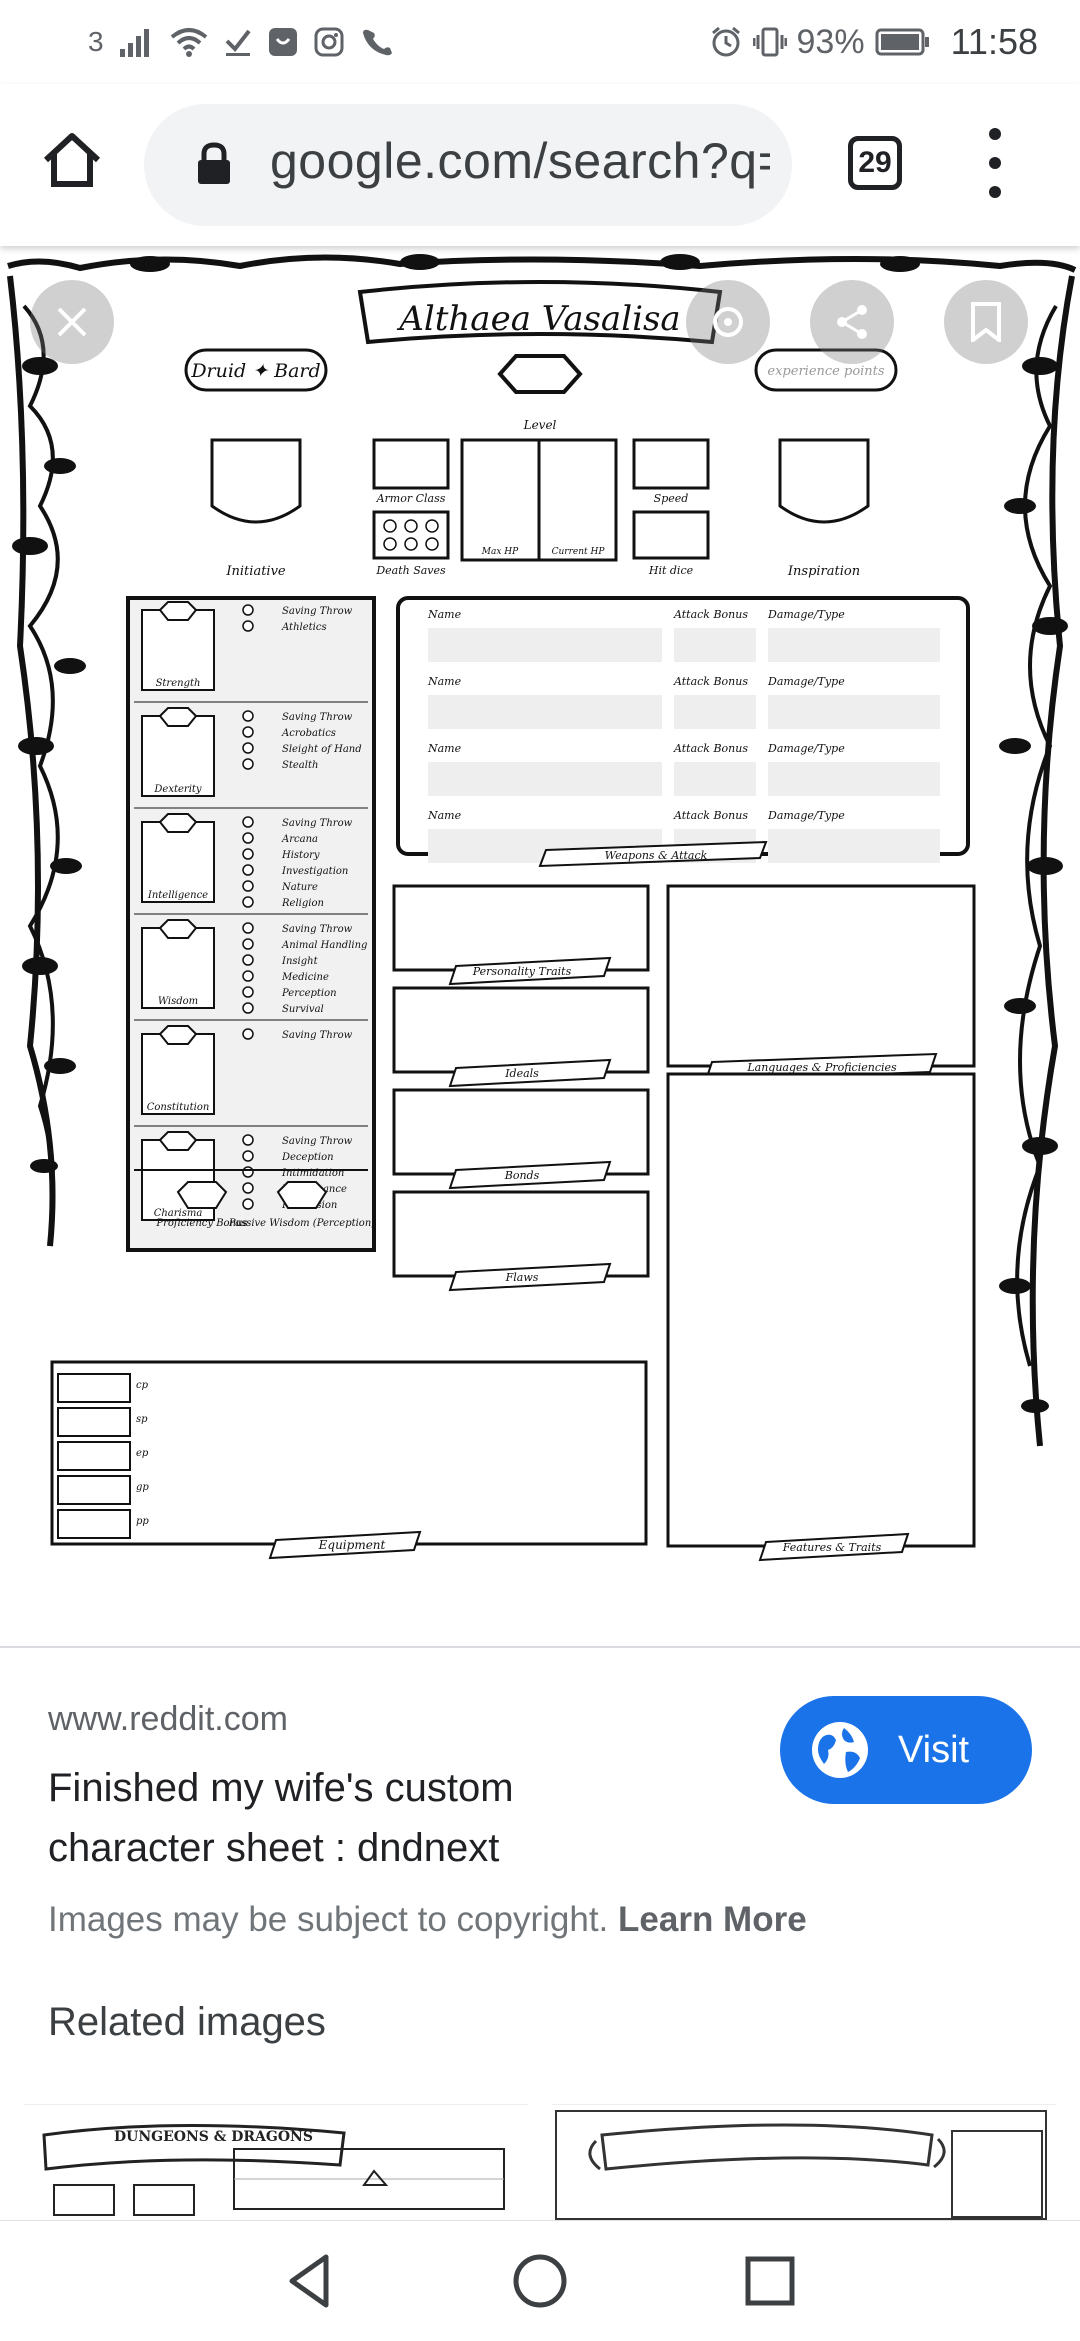 The width and height of the screenshot is (1080, 2341). Describe the element at coordinates (324, 945) in the screenshot. I see `skill-name: Animal Handling` at that location.